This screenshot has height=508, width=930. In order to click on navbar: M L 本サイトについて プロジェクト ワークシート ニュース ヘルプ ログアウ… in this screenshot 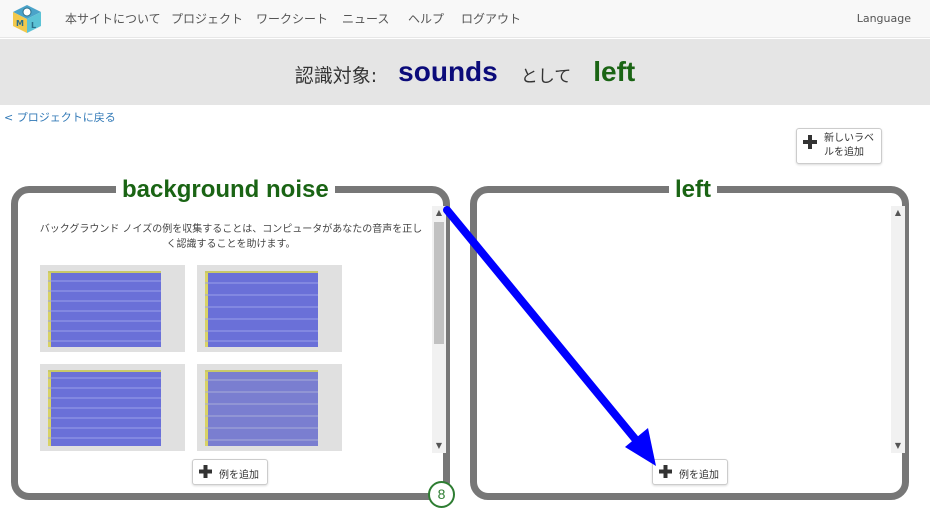, I will do `click(465, 19)`.